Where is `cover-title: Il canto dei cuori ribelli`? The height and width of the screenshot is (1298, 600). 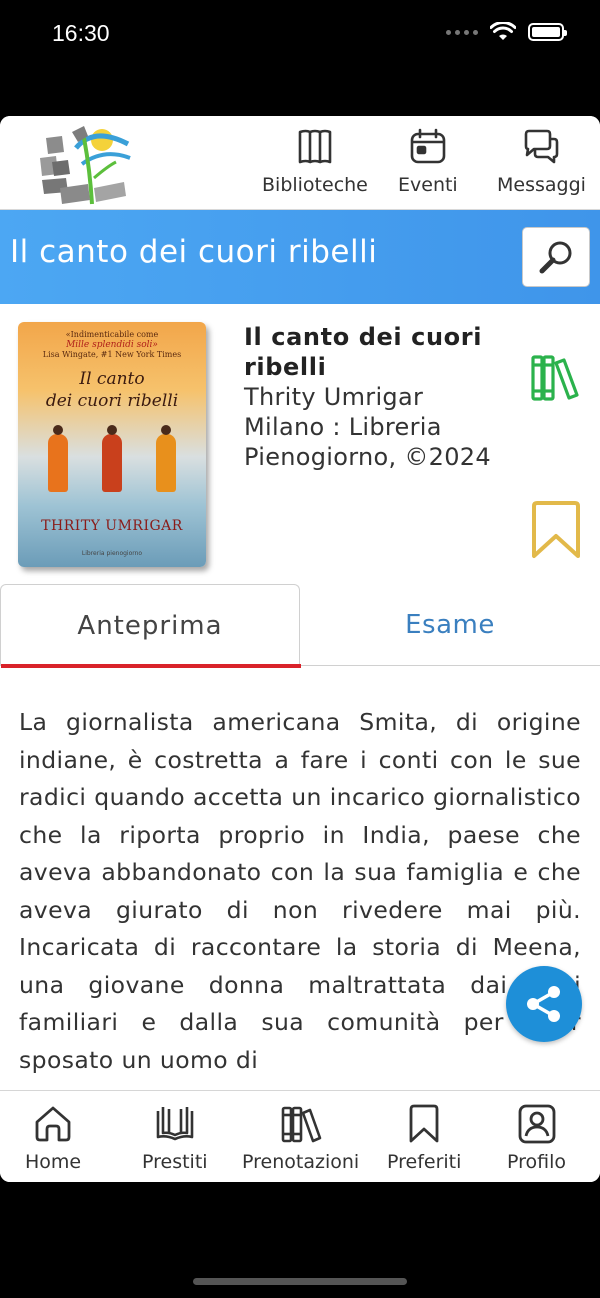
cover-title: Il canto dei cuori ribelli is located at coordinates (112, 390).